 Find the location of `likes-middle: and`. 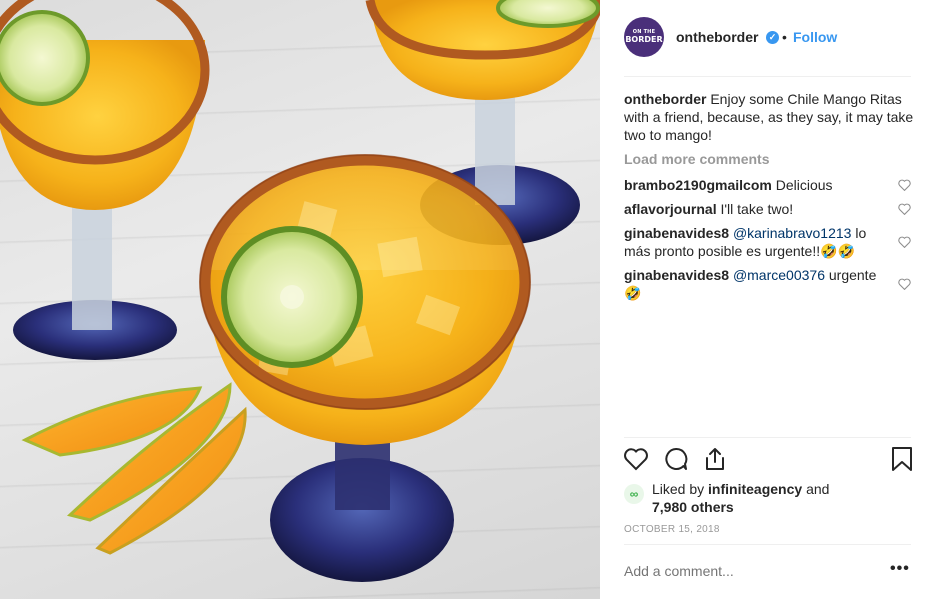

likes-middle: and is located at coordinates (818, 489).